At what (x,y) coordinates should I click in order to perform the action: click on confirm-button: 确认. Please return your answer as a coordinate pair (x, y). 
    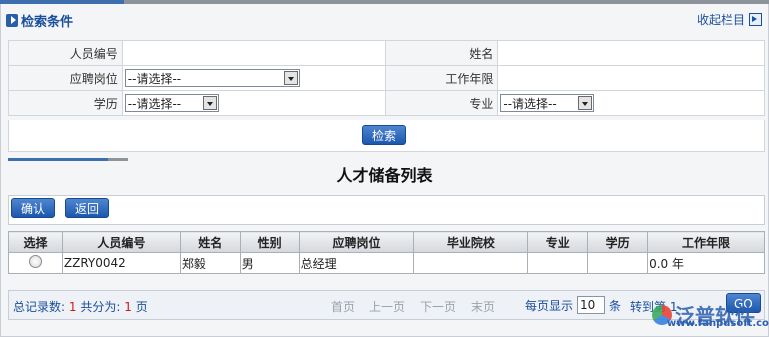
    Looking at the image, I should click on (33, 208).